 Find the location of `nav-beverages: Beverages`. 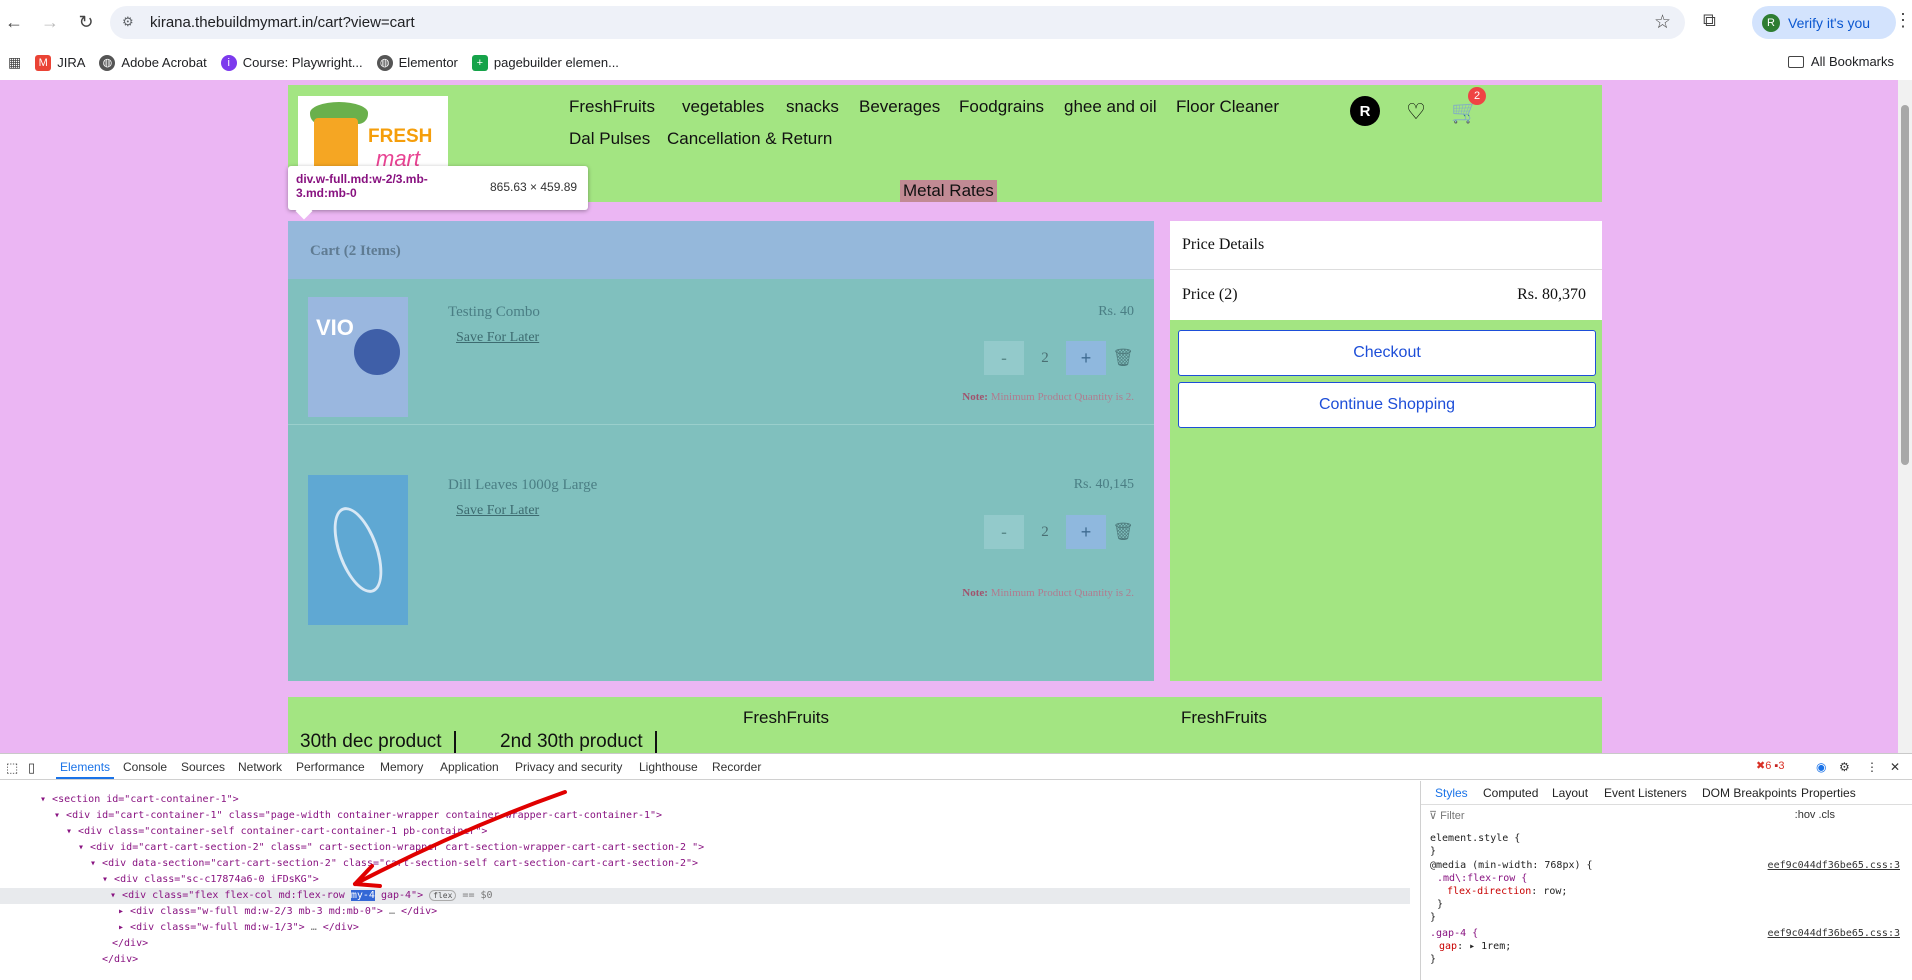

nav-beverages: Beverages is located at coordinates (899, 107).